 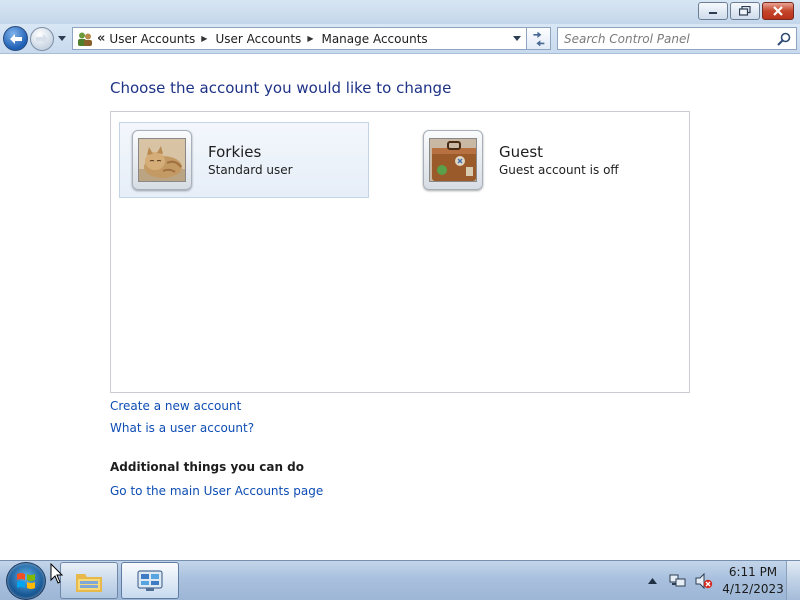 I want to click on forward-button, so click(x=42, y=39).